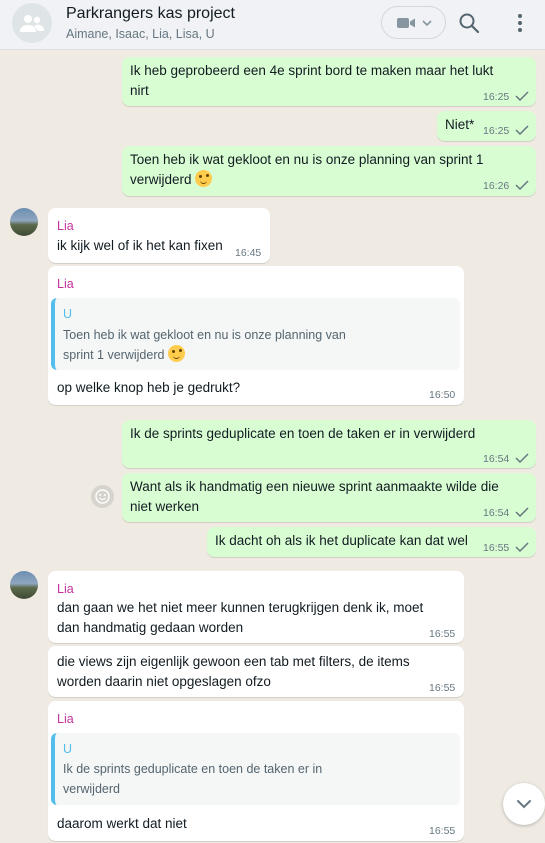 The width and height of the screenshot is (545, 843). I want to click on quote-text-line: sprint 1 verwijderd, so click(124, 355).